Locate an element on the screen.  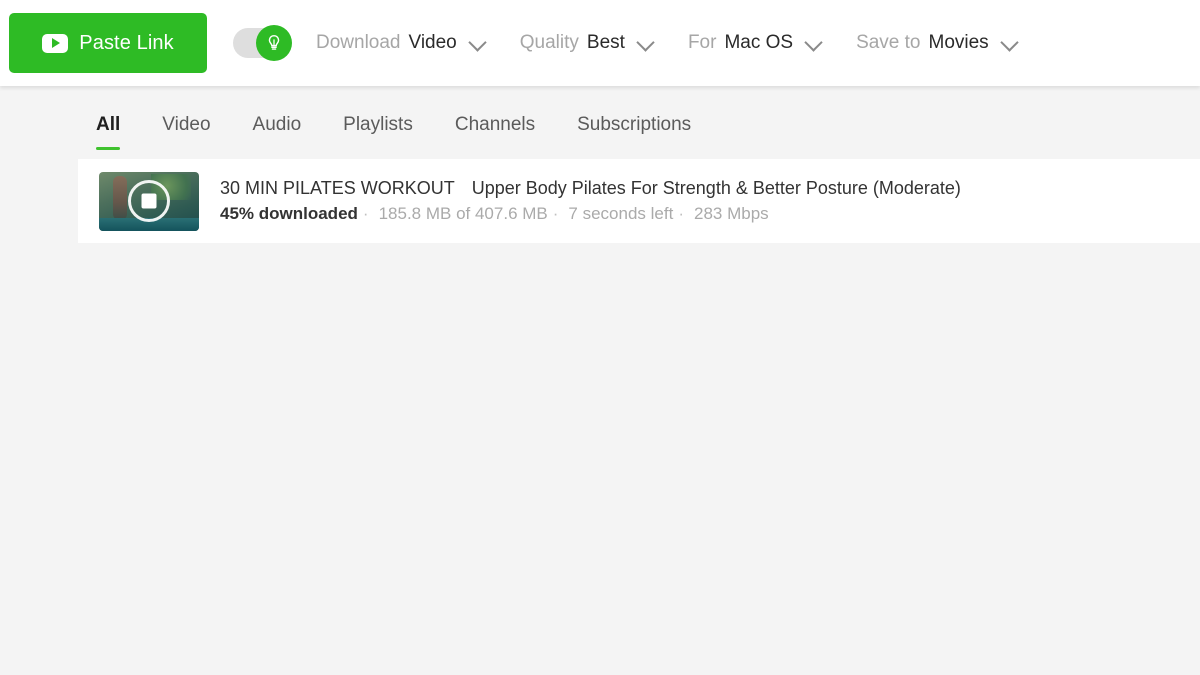
platform-dropdown: For Mac OS is located at coordinates (762, 43).